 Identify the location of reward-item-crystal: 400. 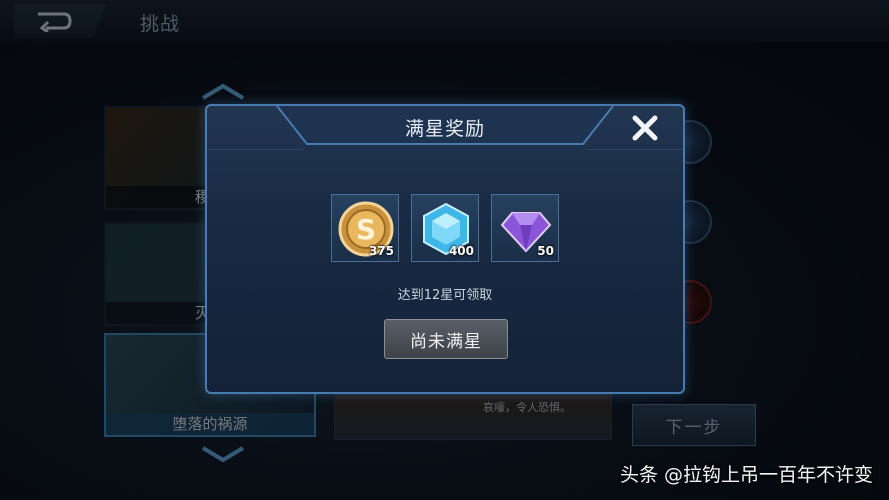
(445, 228).